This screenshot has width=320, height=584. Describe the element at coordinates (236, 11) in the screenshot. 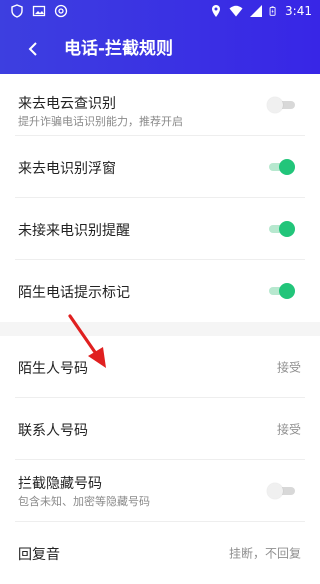

I see `wifi-icon` at that location.